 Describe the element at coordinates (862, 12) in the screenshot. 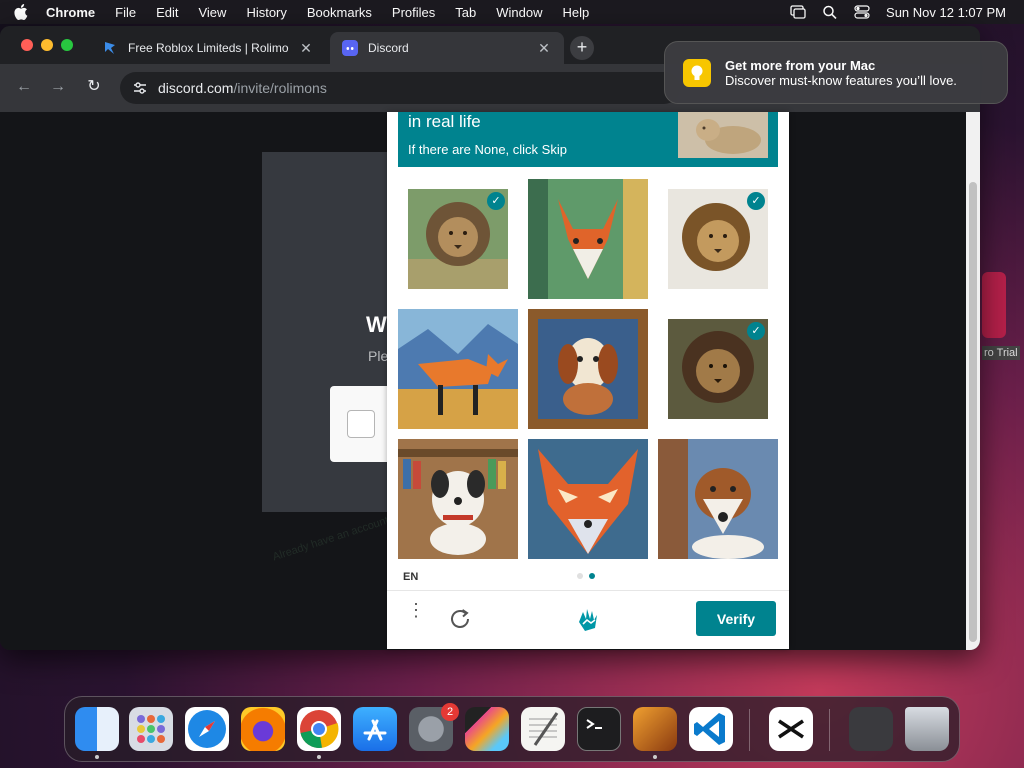

I see `control-center-icon` at that location.